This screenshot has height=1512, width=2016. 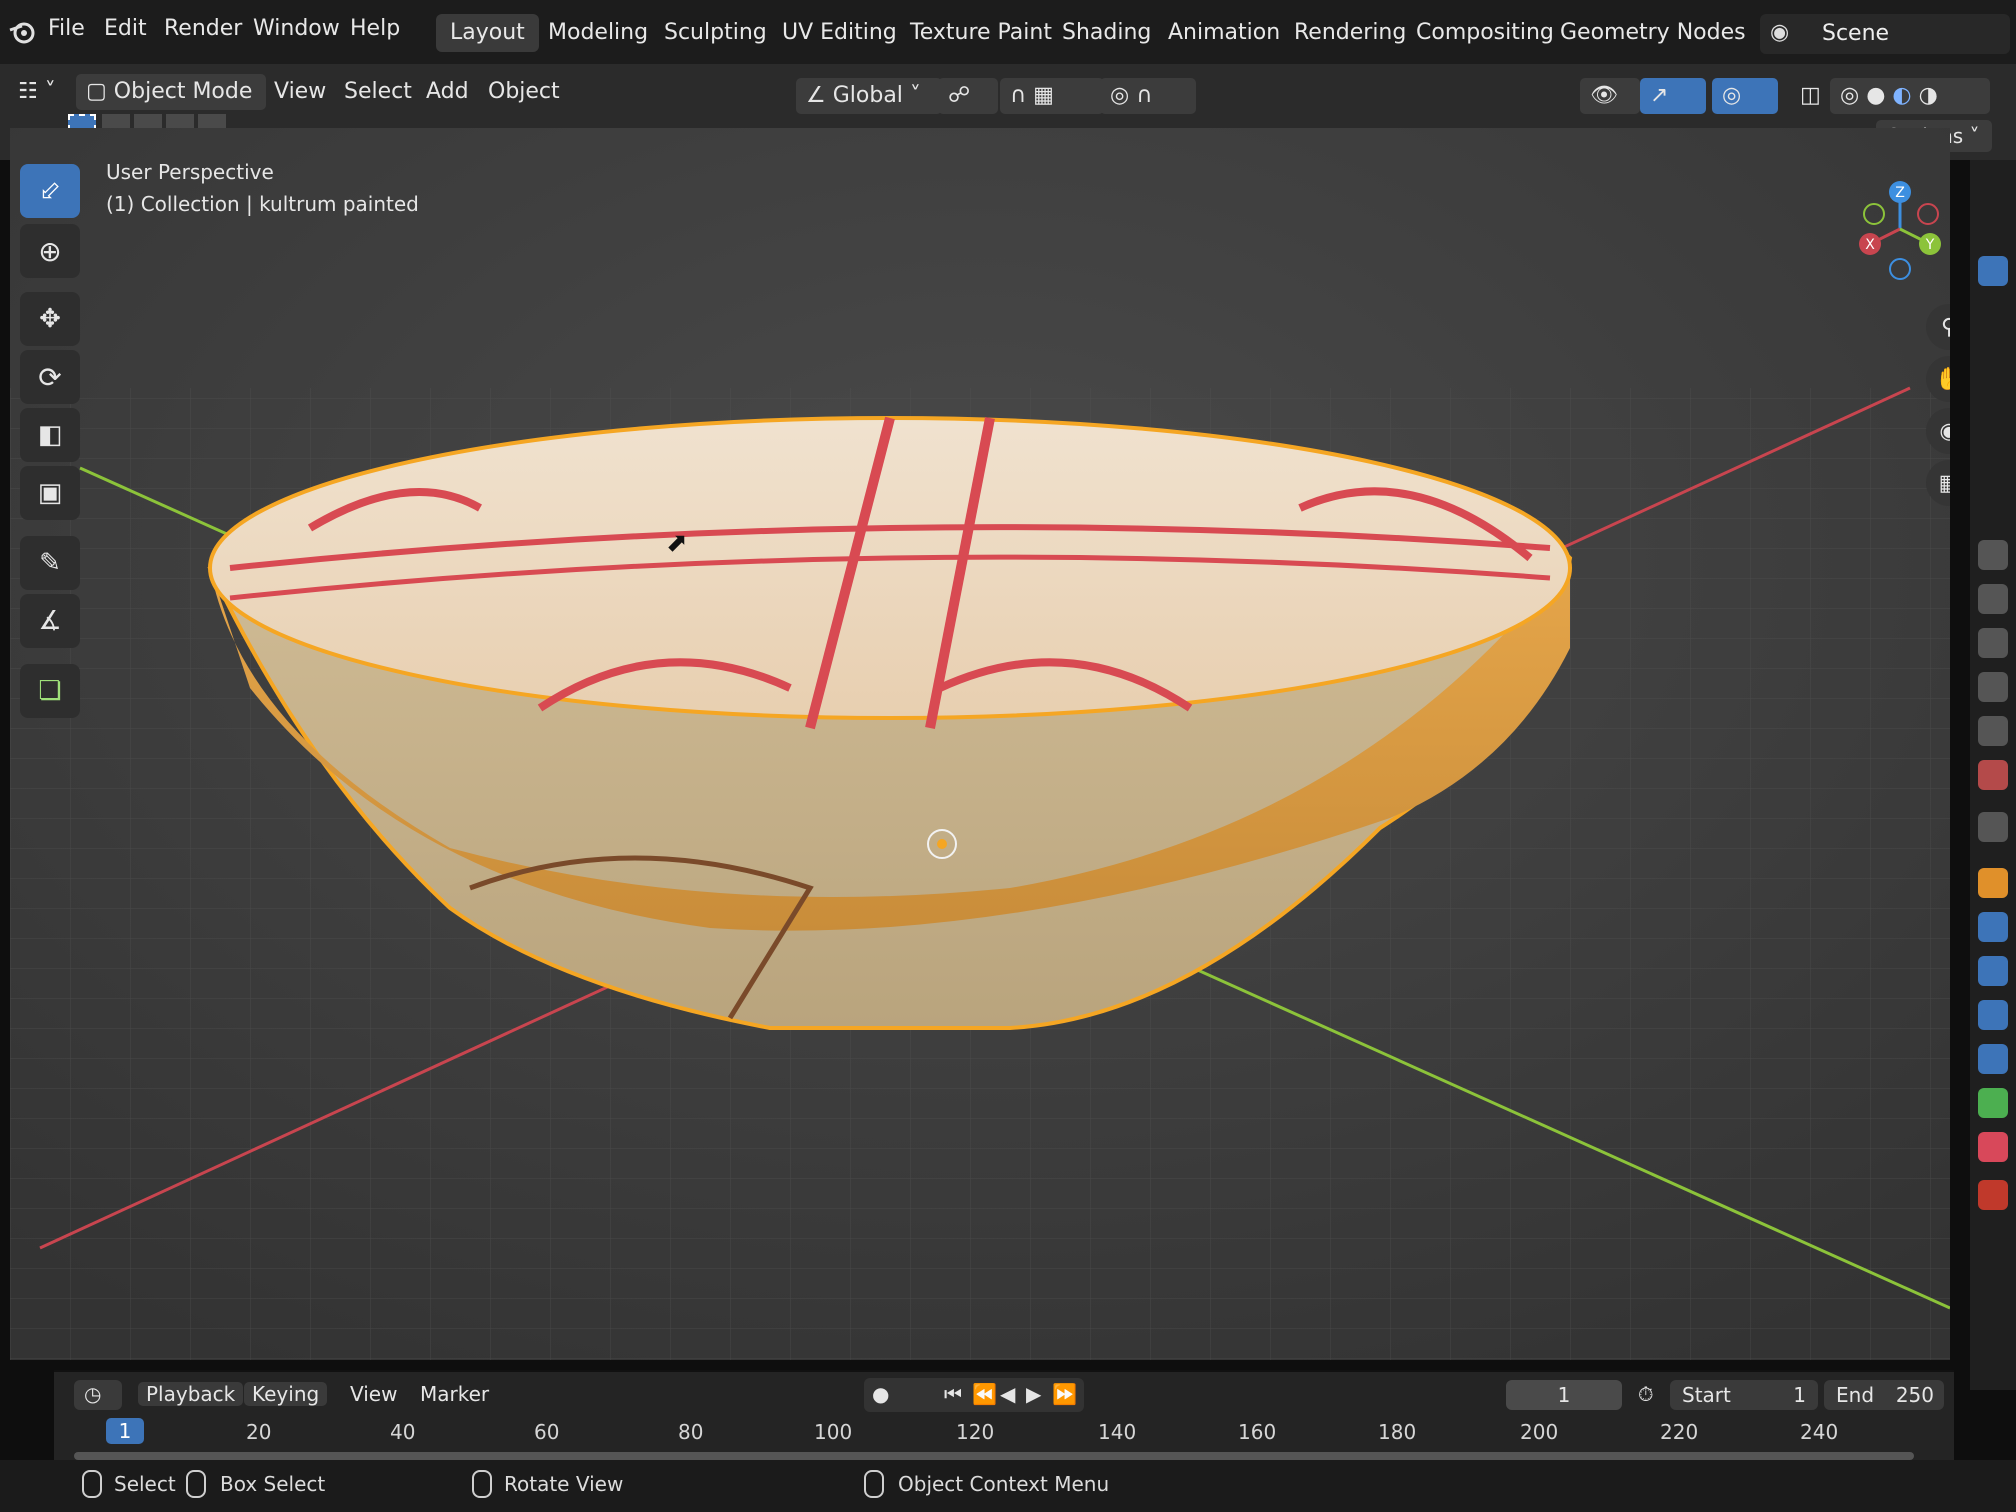 What do you see at coordinates (487, 33) in the screenshot?
I see `tab-layout: Layout` at bounding box center [487, 33].